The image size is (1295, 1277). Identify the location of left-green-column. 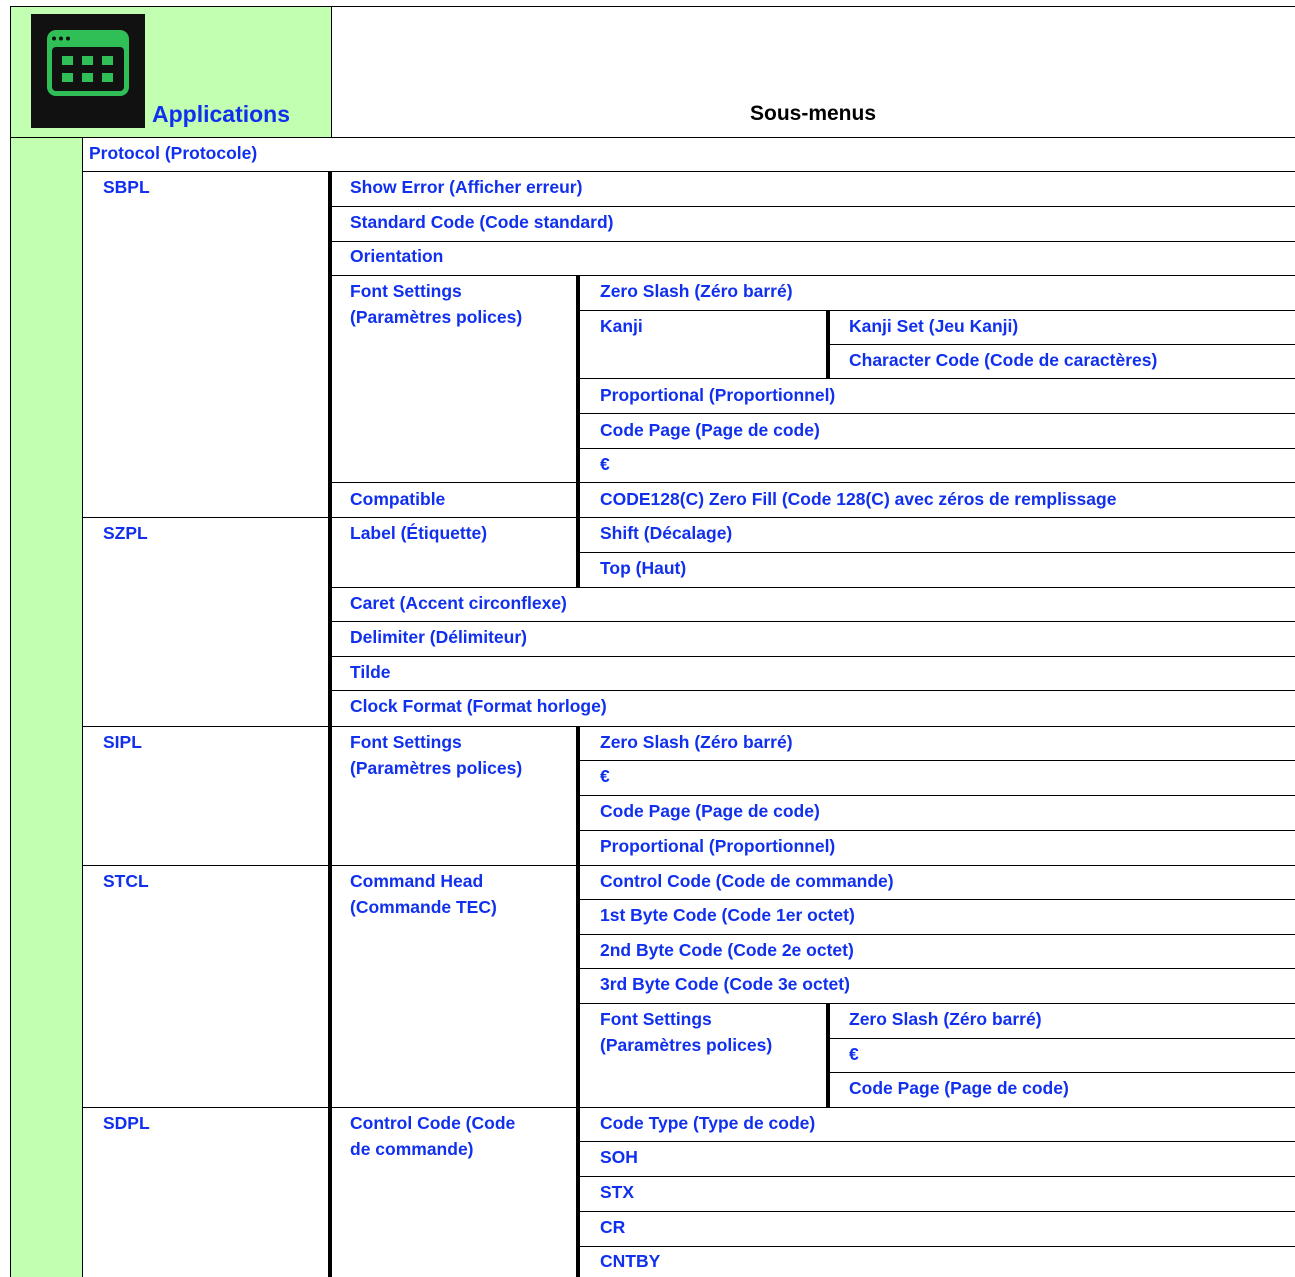
(46, 707).